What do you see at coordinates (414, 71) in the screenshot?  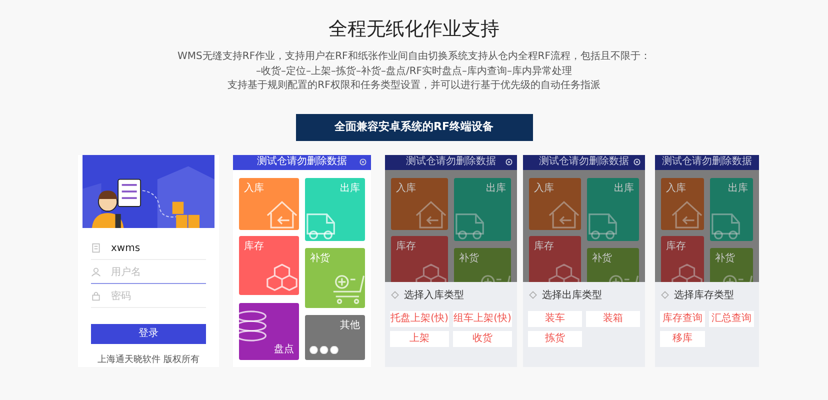 I see `description-line: –收货–定位–上架–拣货–补货–盘点/RF实时盘点–库内查询–库内异常处理` at bounding box center [414, 71].